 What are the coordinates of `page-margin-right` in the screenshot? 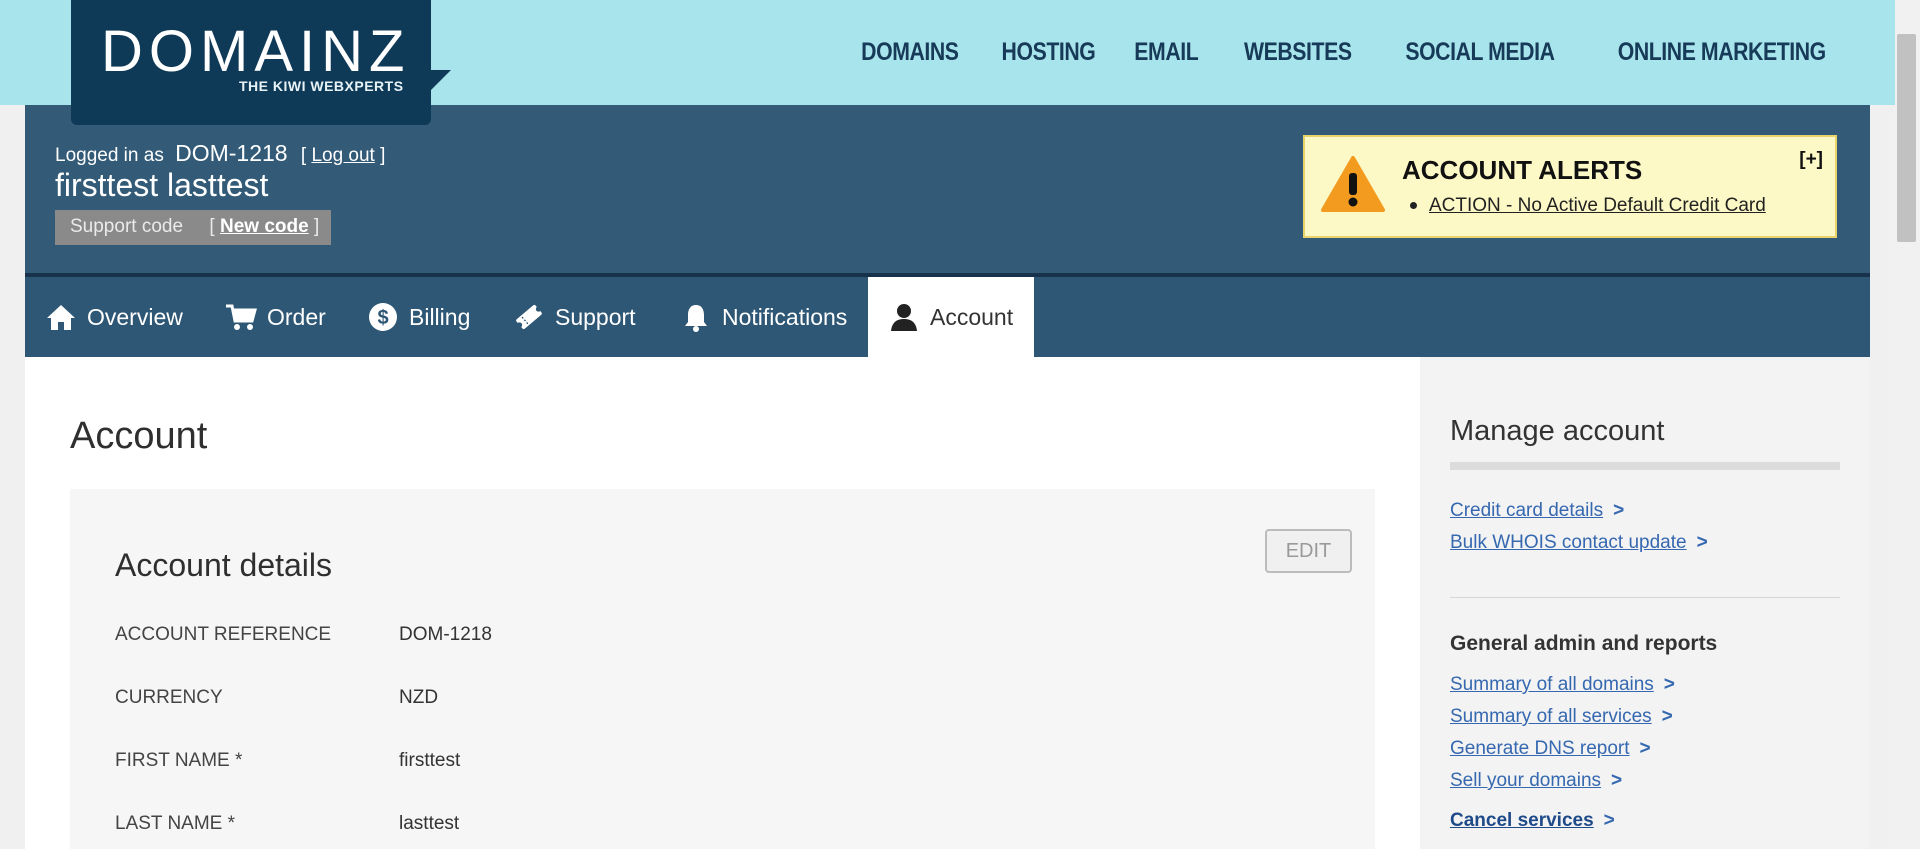 It's located at (1882, 477).